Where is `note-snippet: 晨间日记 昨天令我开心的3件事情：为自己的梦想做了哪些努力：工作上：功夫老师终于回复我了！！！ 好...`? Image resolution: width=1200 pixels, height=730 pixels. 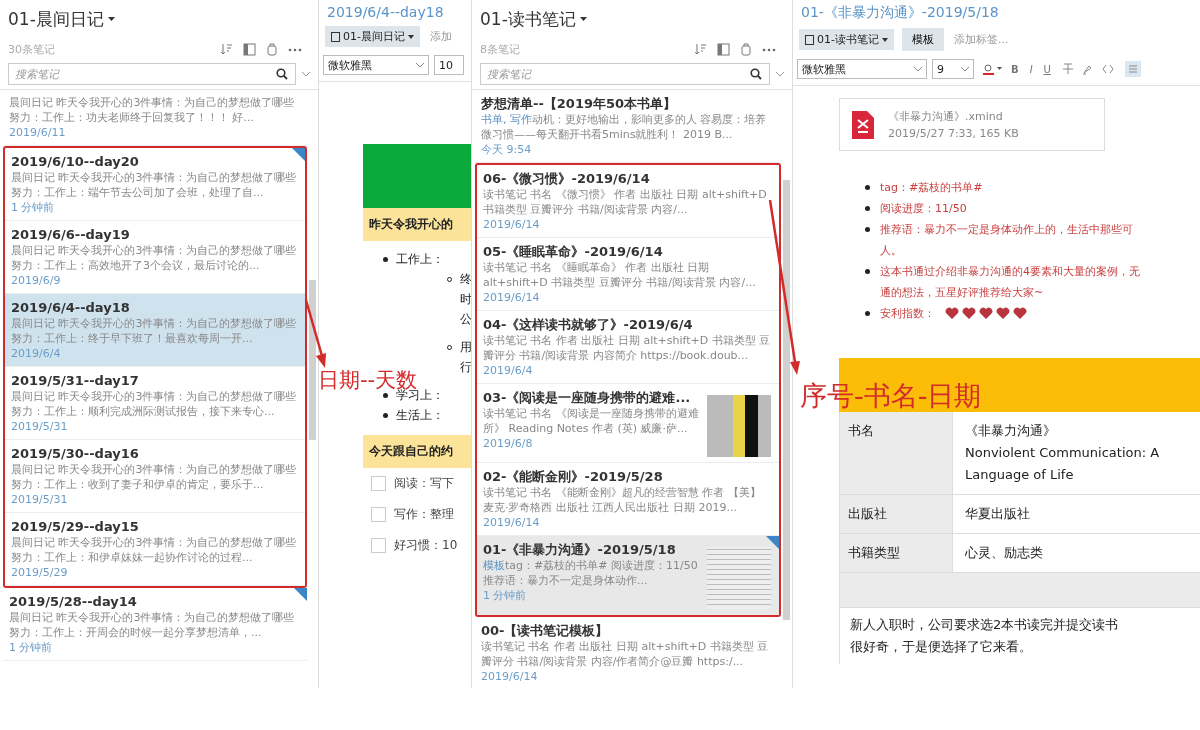
note-snippet: 晨间日记 昨天令我开心的3件事情：为自己的梦想做了哪些努力：工作上：功夫老师终于回复我了！！！ 好... is located at coordinates (152, 110).